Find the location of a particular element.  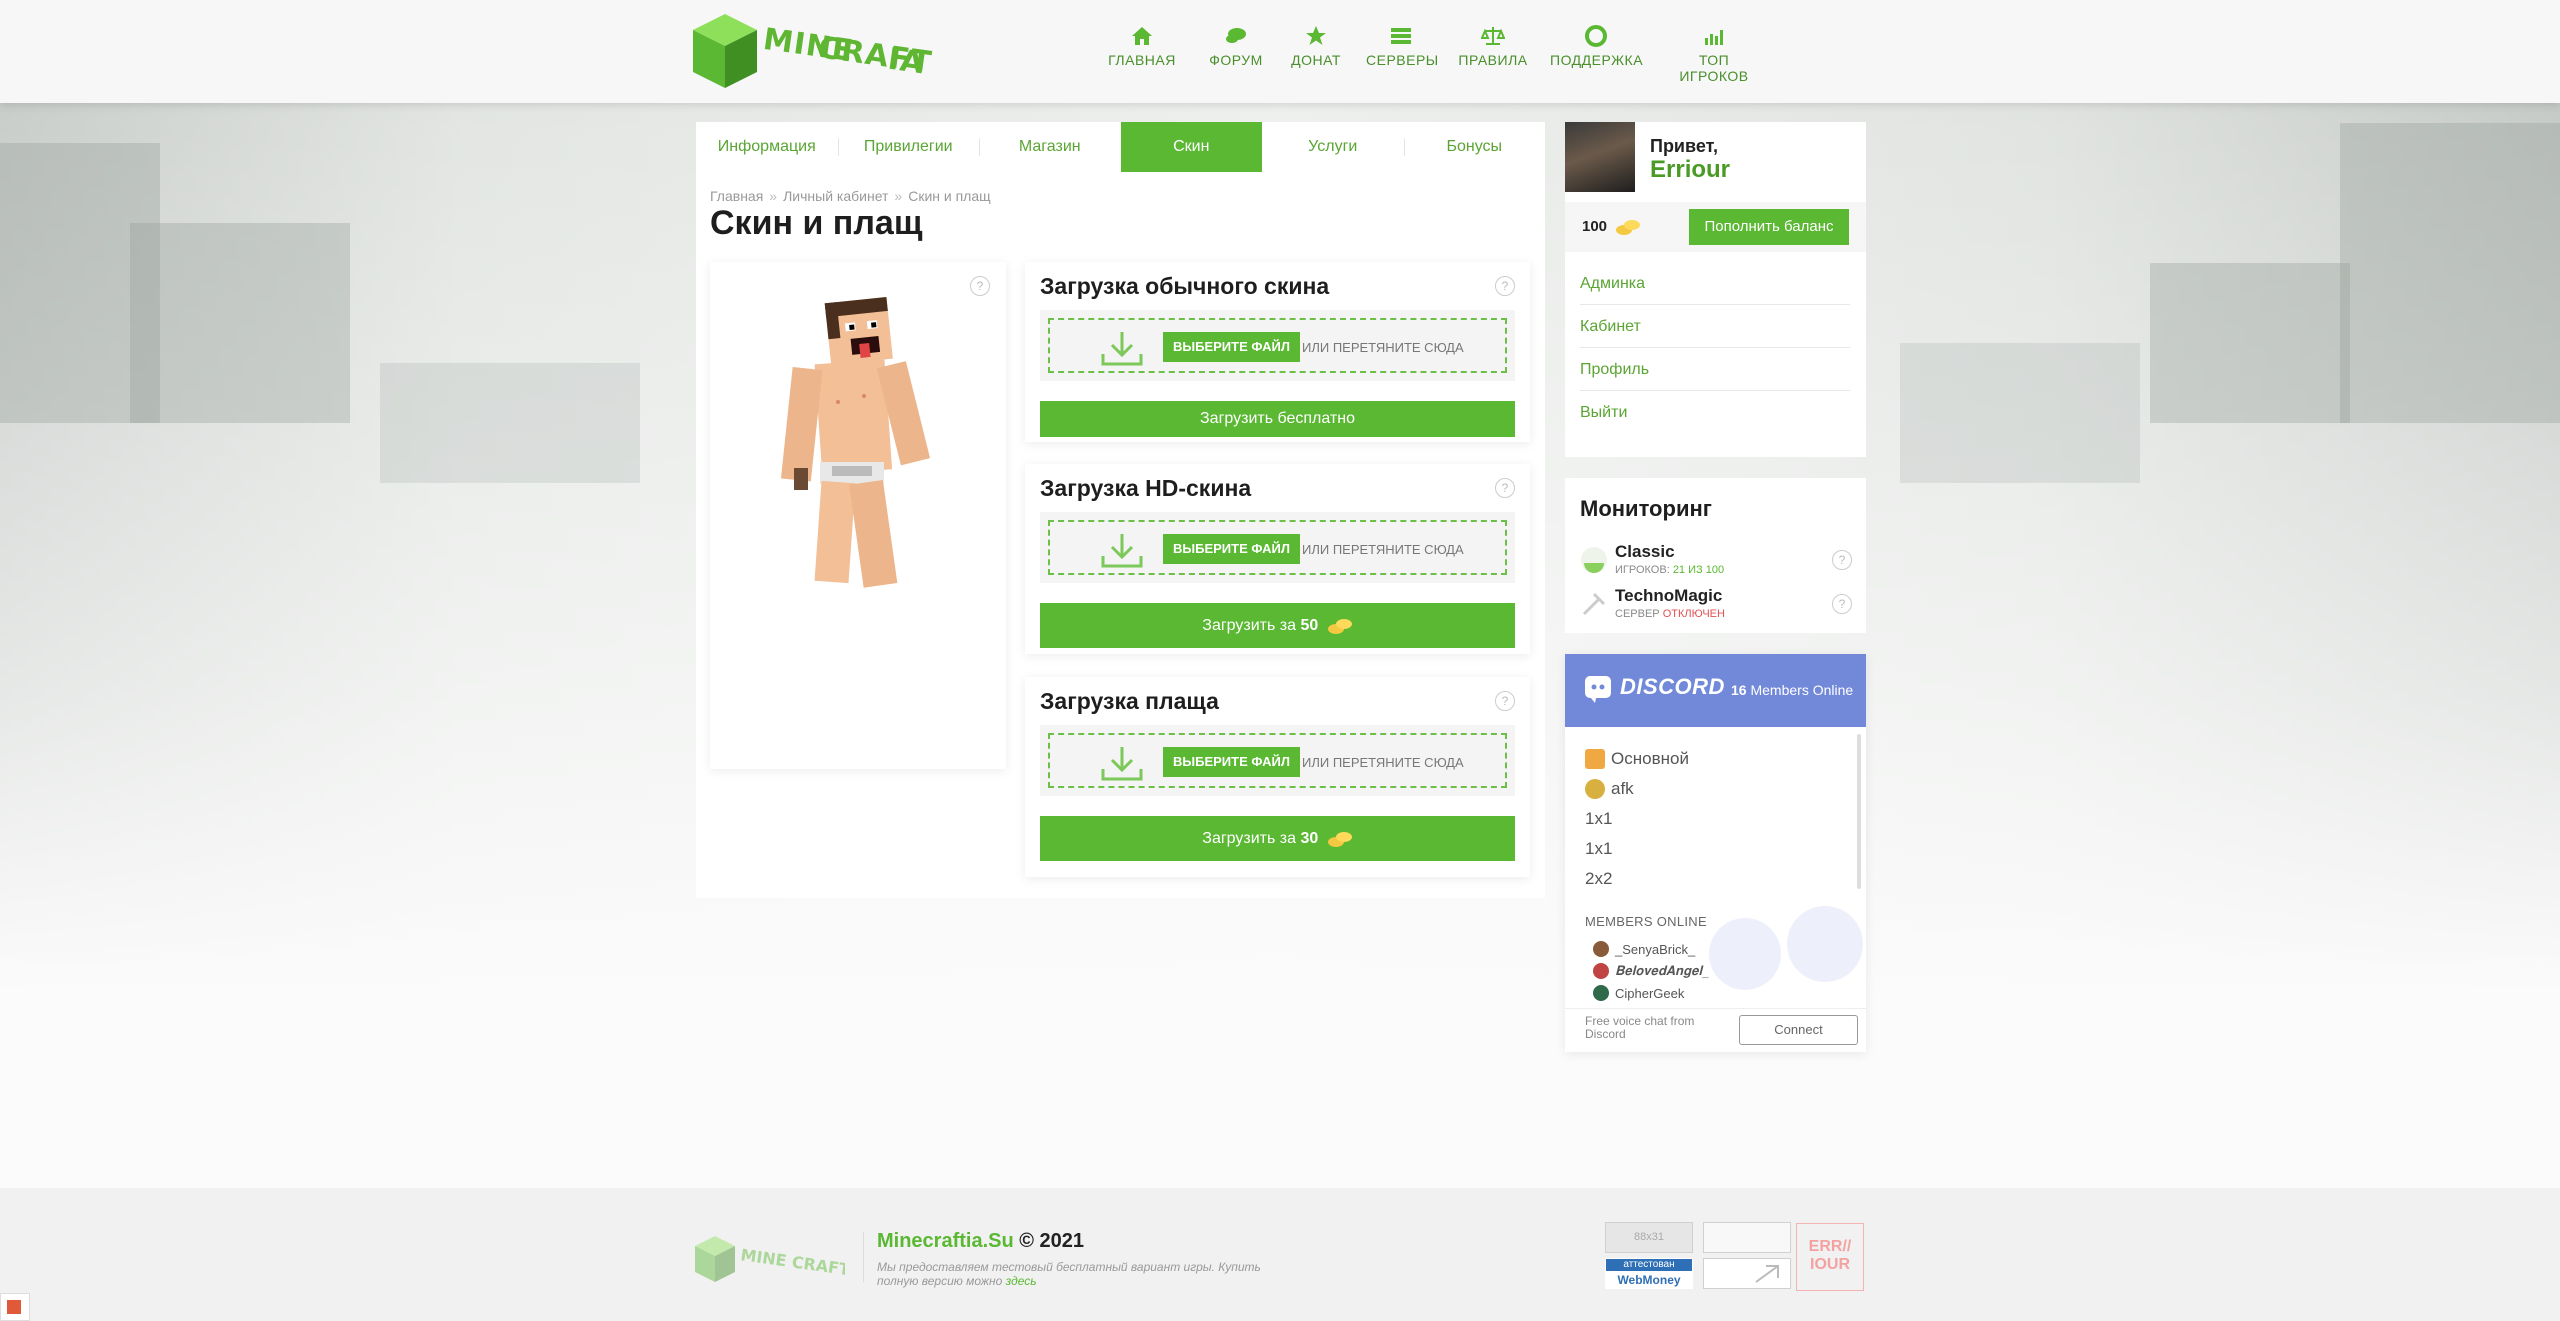

grass-cube-icon is located at coordinates (725, 51).